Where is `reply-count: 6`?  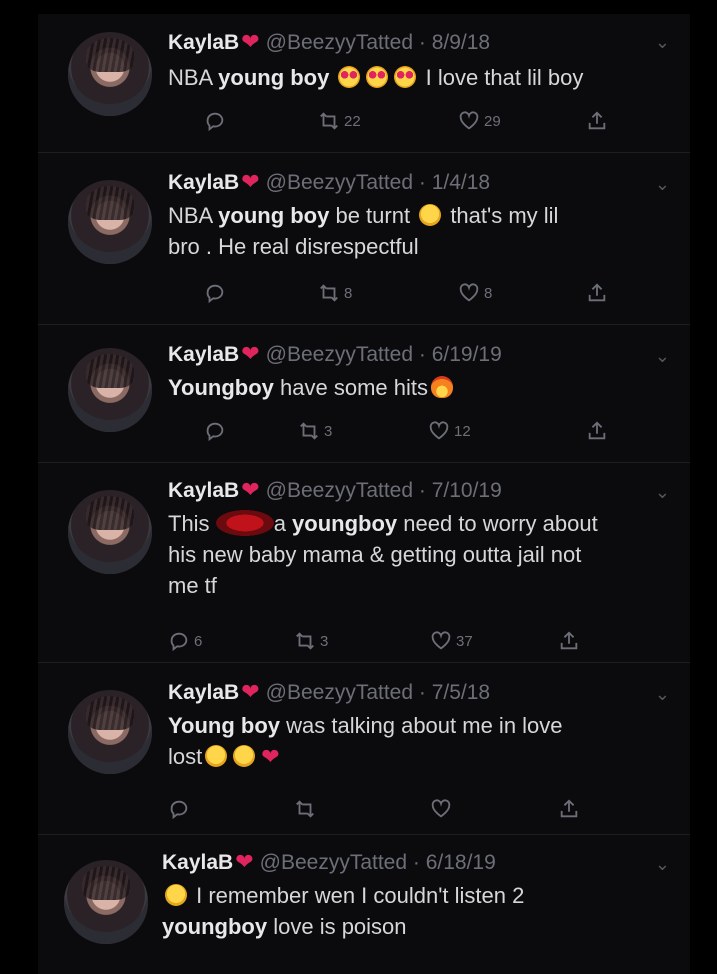 reply-count: 6 is located at coordinates (198, 641).